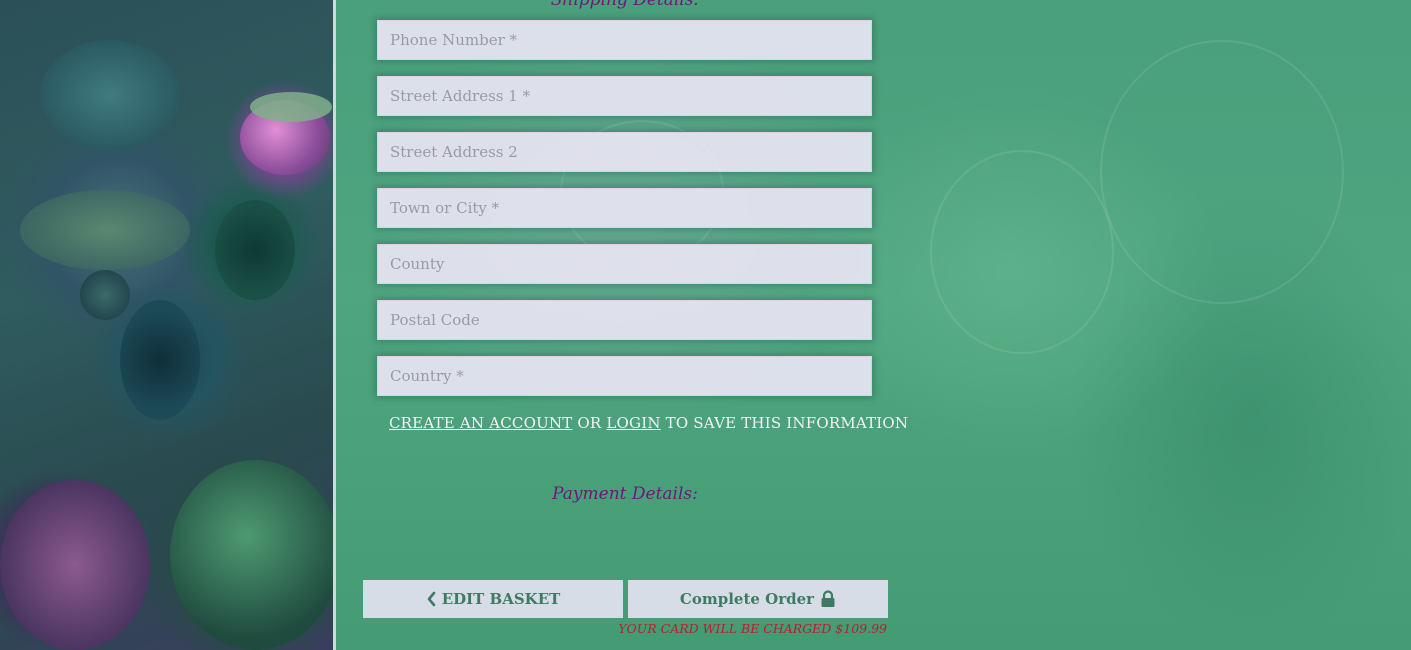  I want to click on postal-code-field, so click(624, 320).